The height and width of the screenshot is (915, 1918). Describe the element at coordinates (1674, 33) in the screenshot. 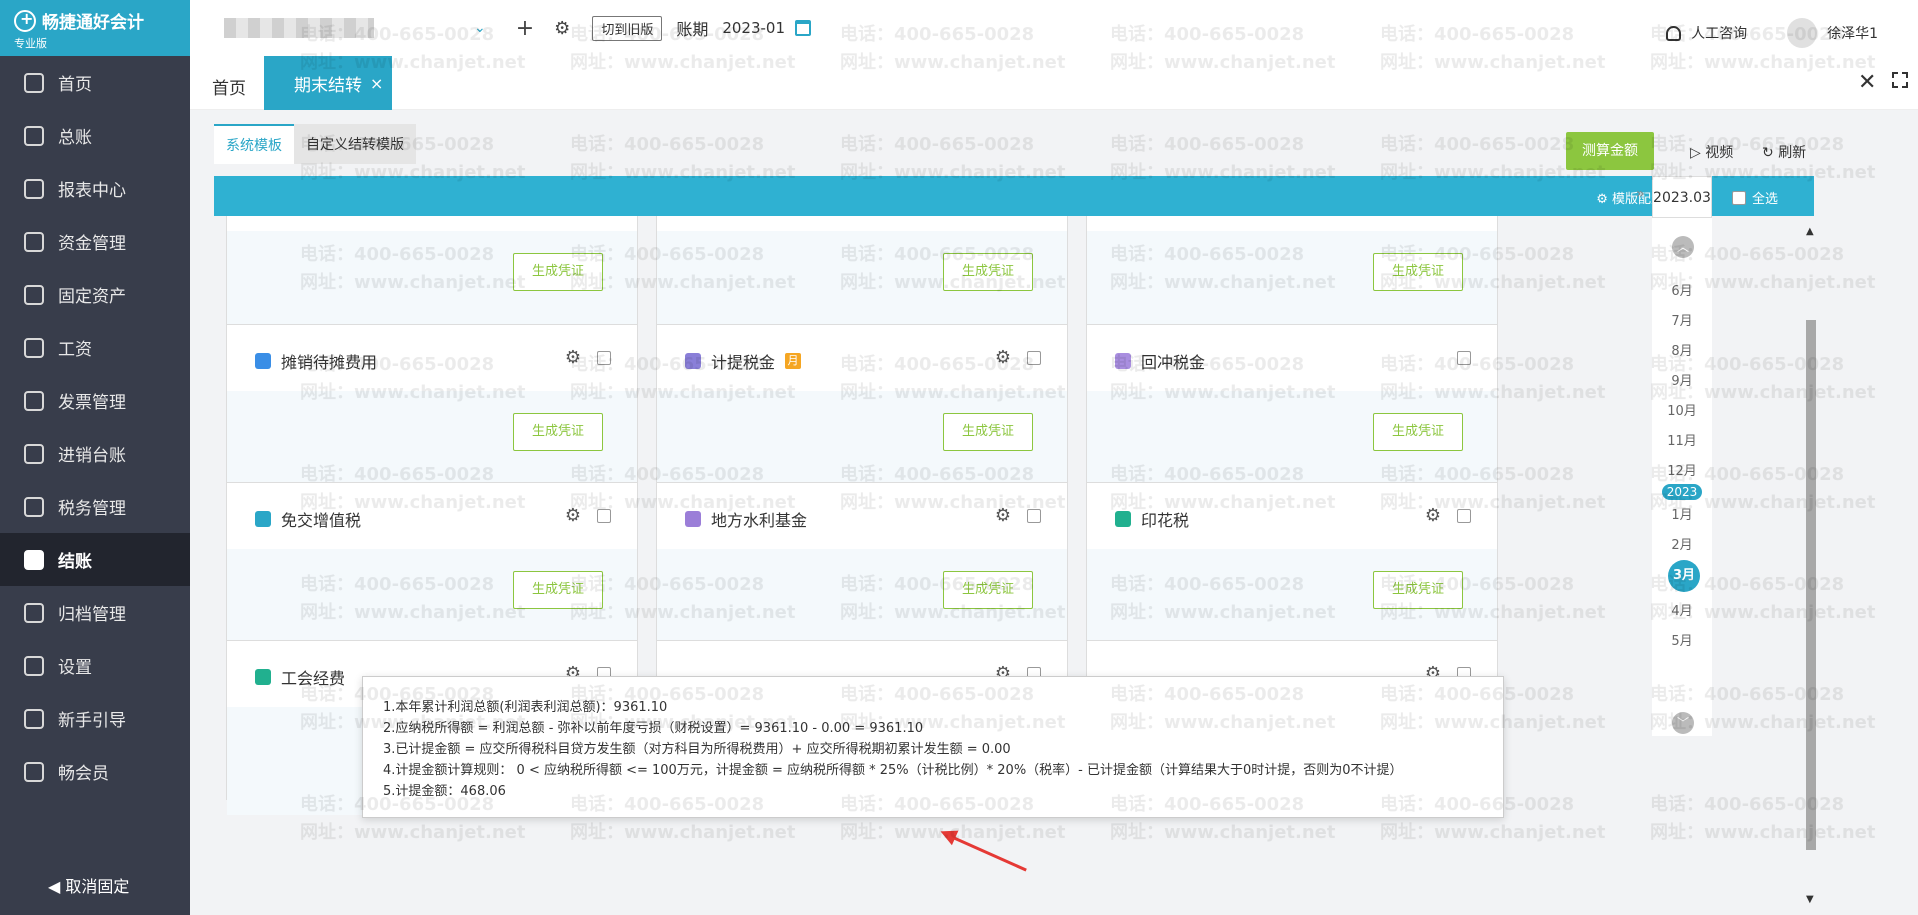

I see `headset-icon` at that location.